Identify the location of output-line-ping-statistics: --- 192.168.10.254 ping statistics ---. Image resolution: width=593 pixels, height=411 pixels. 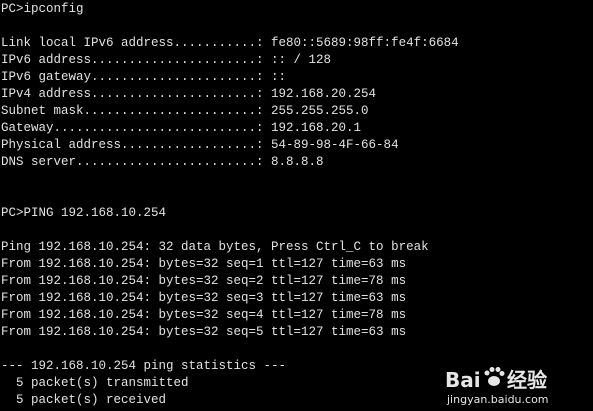
(144, 366).